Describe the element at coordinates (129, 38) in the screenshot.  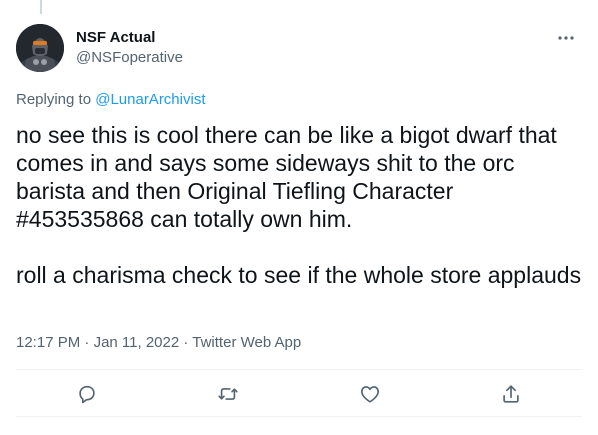
I see `display-name: NSF Actual` at that location.